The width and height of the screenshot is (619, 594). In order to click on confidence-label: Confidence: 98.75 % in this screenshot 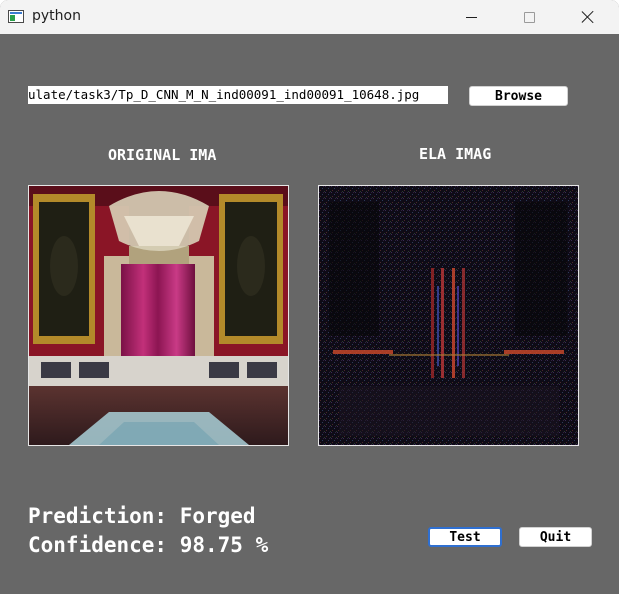, I will do `click(148, 545)`.